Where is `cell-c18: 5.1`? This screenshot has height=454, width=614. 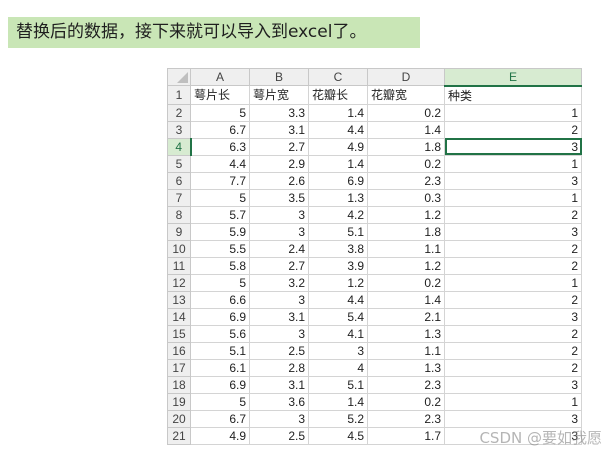
cell-c18: 5.1 is located at coordinates (338, 384).